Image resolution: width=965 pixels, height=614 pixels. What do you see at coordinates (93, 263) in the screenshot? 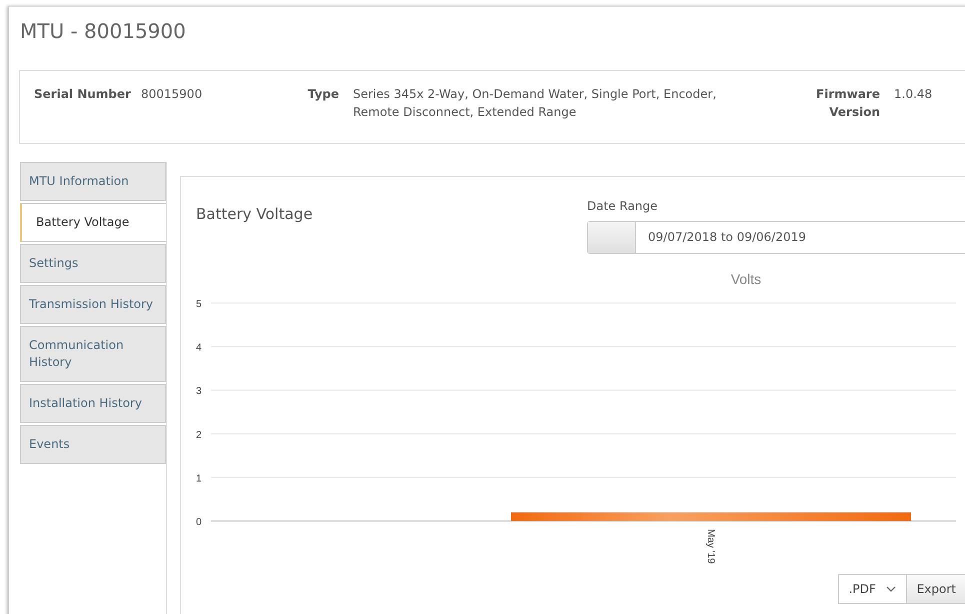
I see `sidebar-tab: Settings` at bounding box center [93, 263].